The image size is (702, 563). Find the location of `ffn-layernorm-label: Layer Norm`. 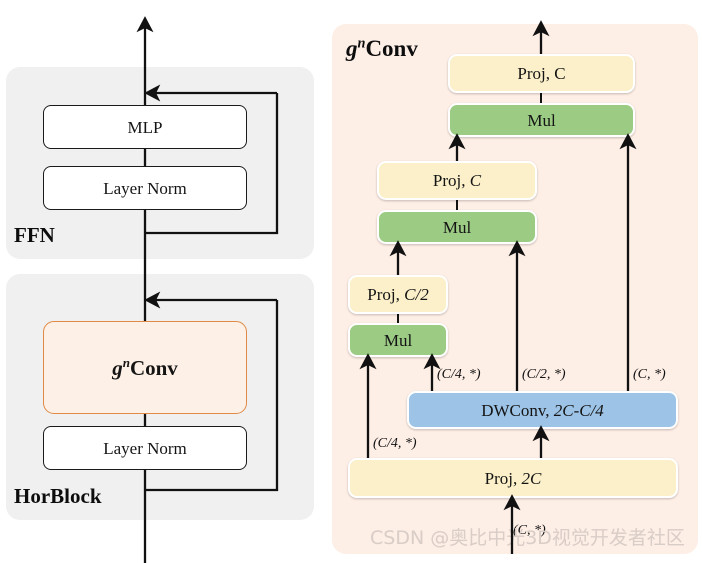

ffn-layernorm-label: Layer Norm is located at coordinates (145, 188).